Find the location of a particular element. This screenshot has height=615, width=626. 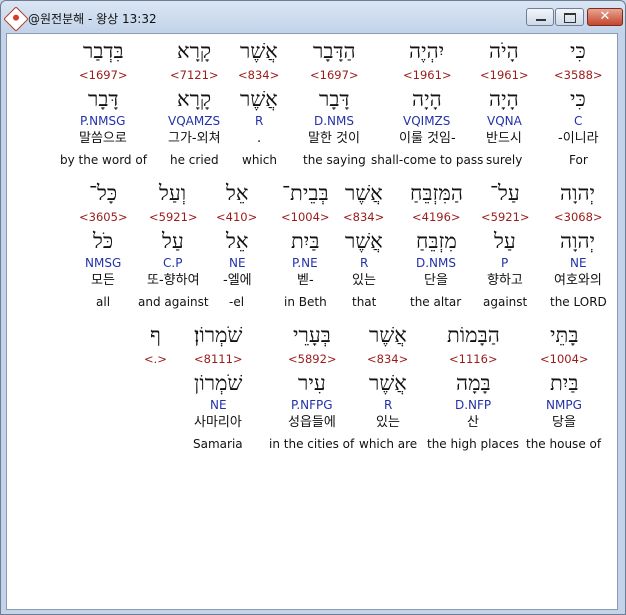

korean-gloss: 산 is located at coordinates (473, 422).